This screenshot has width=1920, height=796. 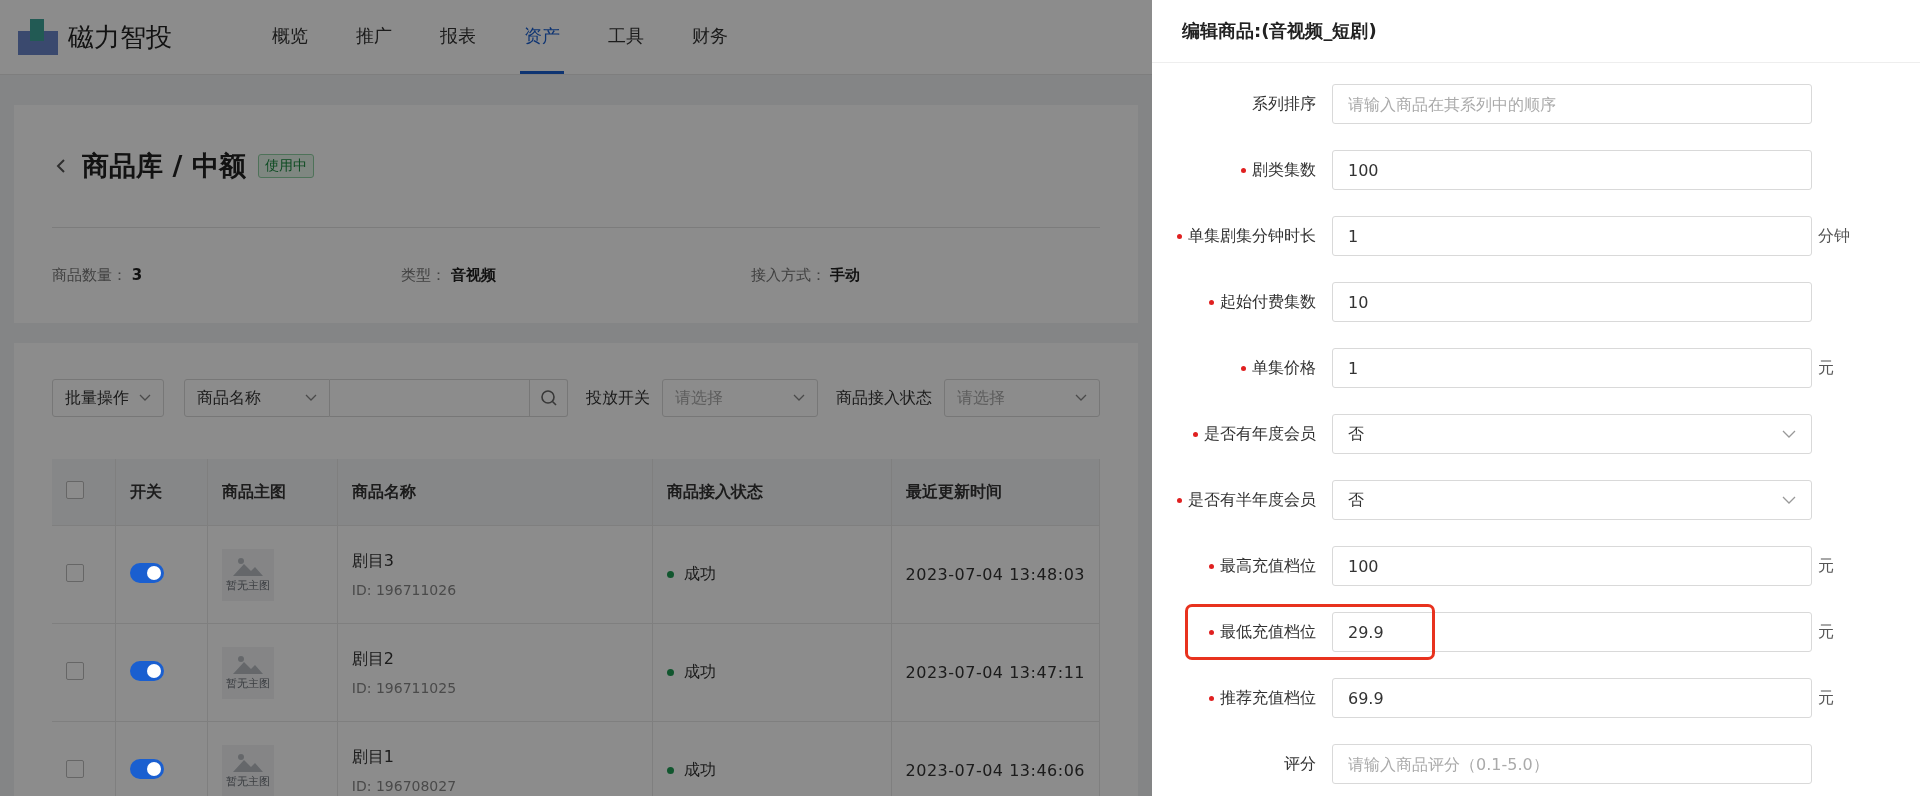 What do you see at coordinates (1572, 632) in the screenshot?
I see `input-field: 29.9` at bounding box center [1572, 632].